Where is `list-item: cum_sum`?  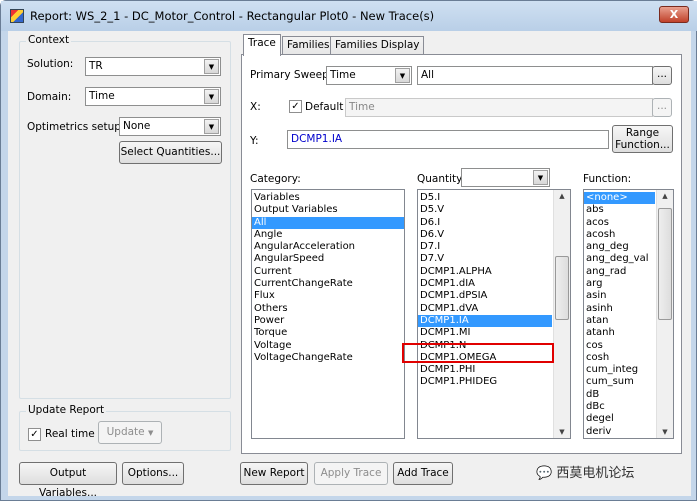 list-item: cum_sum is located at coordinates (619, 382).